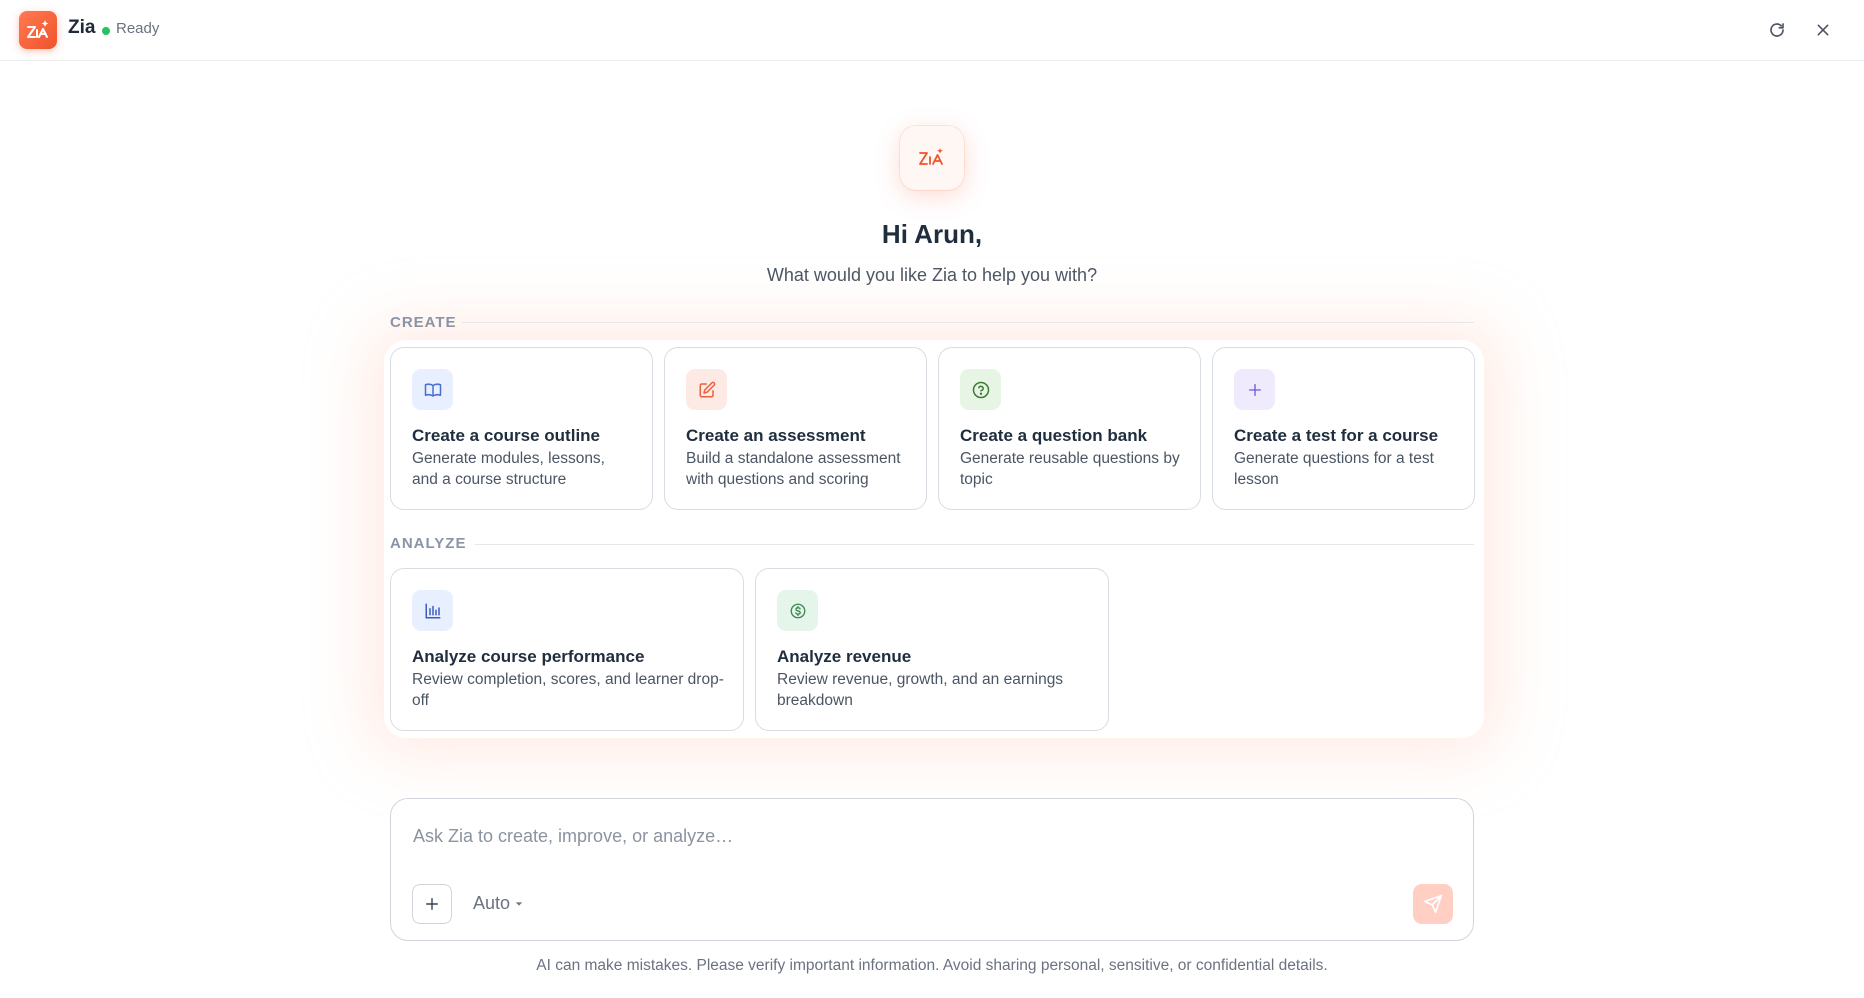  Describe the element at coordinates (1070, 469) in the screenshot. I see `card-description: Generate reusable questions by topic` at that location.